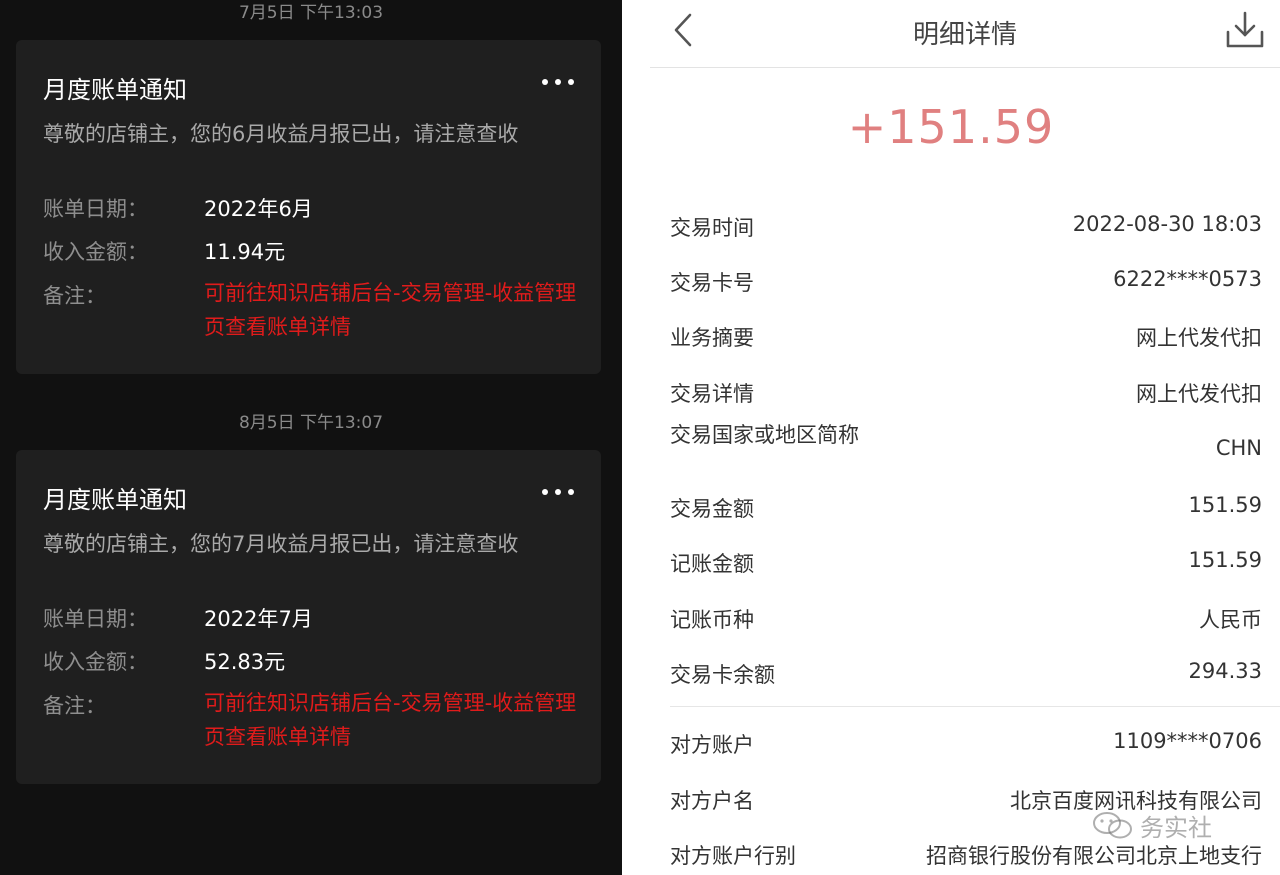 The image size is (1280, 875). What do you see at coordinates (281, 544) in the screenshot?
I see `card-description: 尊敬的店铺主，您的7月收益月报已出，请注意查收` at bounding box center [281, 544].